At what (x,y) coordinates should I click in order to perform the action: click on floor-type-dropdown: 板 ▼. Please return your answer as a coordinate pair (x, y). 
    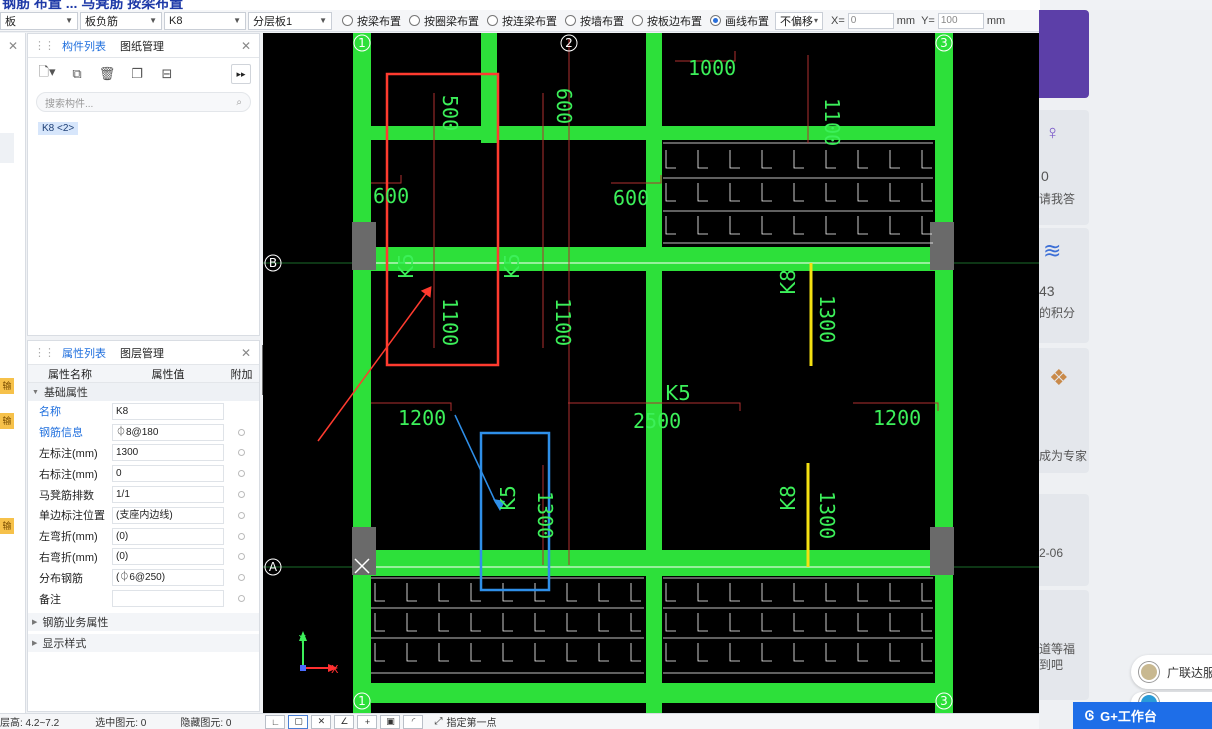
    Looking at the image, I should click on (39, 20).